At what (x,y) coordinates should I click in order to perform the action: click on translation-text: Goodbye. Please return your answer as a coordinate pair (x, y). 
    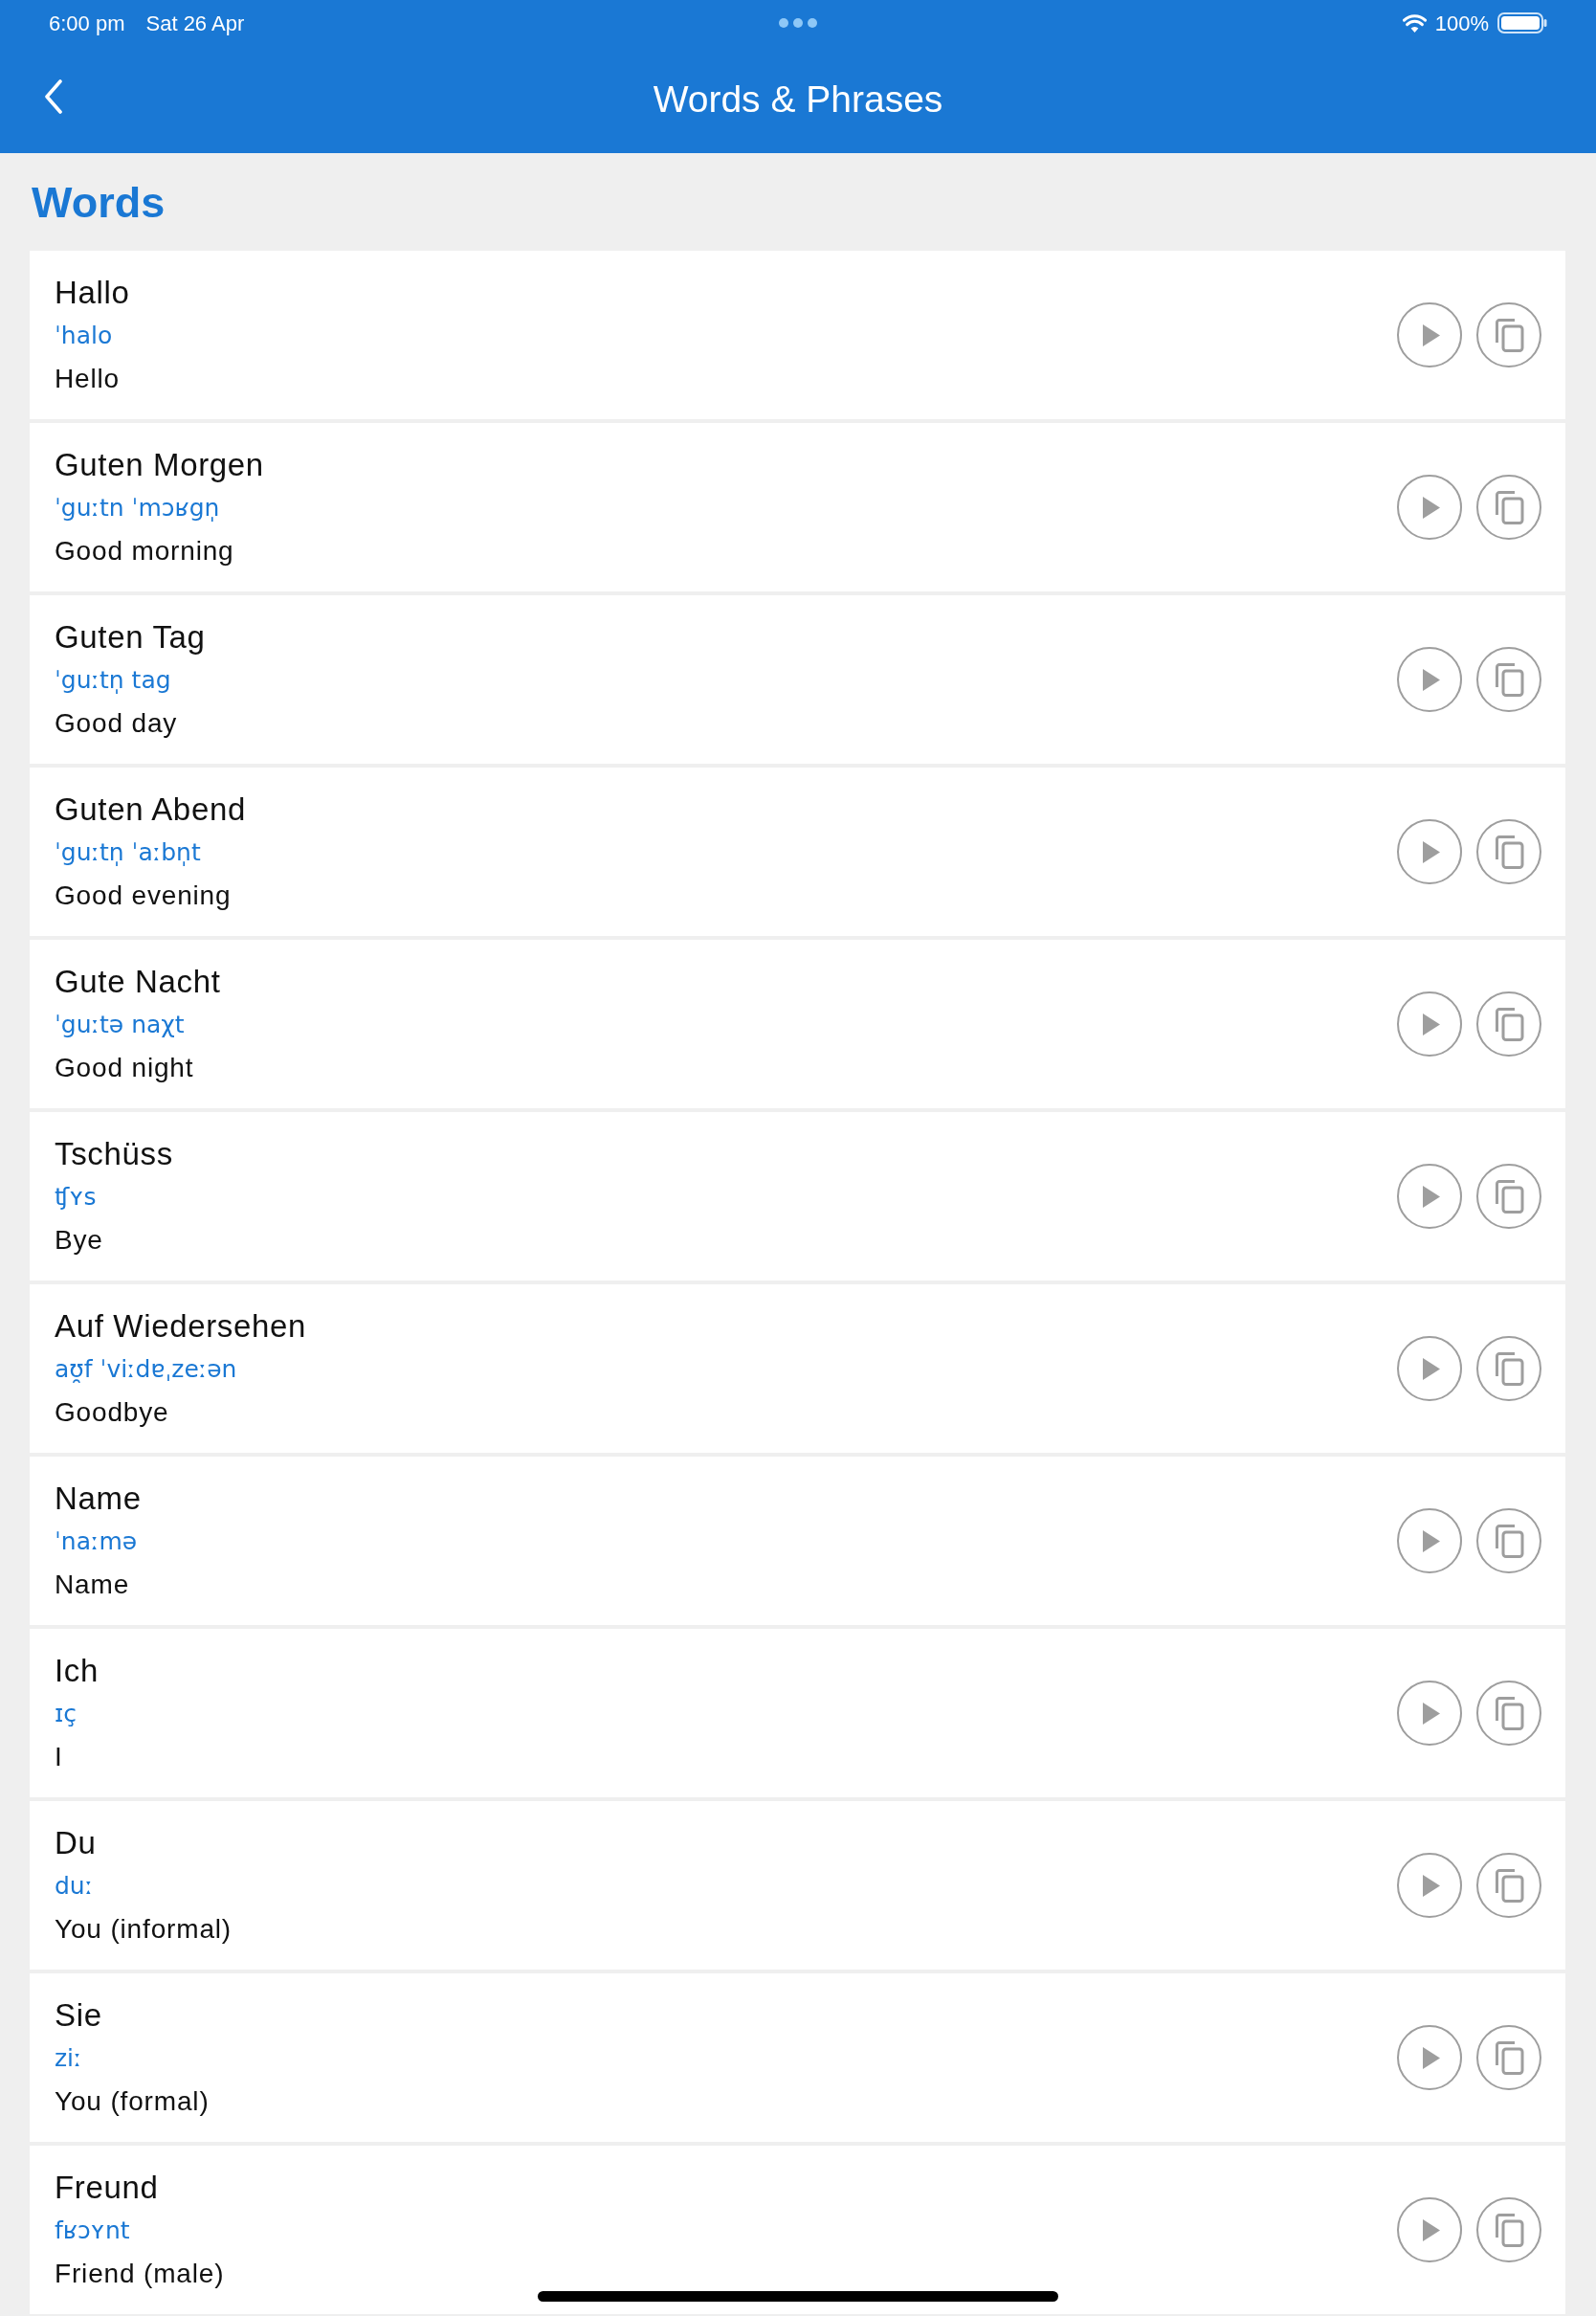
    Looking at the image, I should click on (113, 1412).